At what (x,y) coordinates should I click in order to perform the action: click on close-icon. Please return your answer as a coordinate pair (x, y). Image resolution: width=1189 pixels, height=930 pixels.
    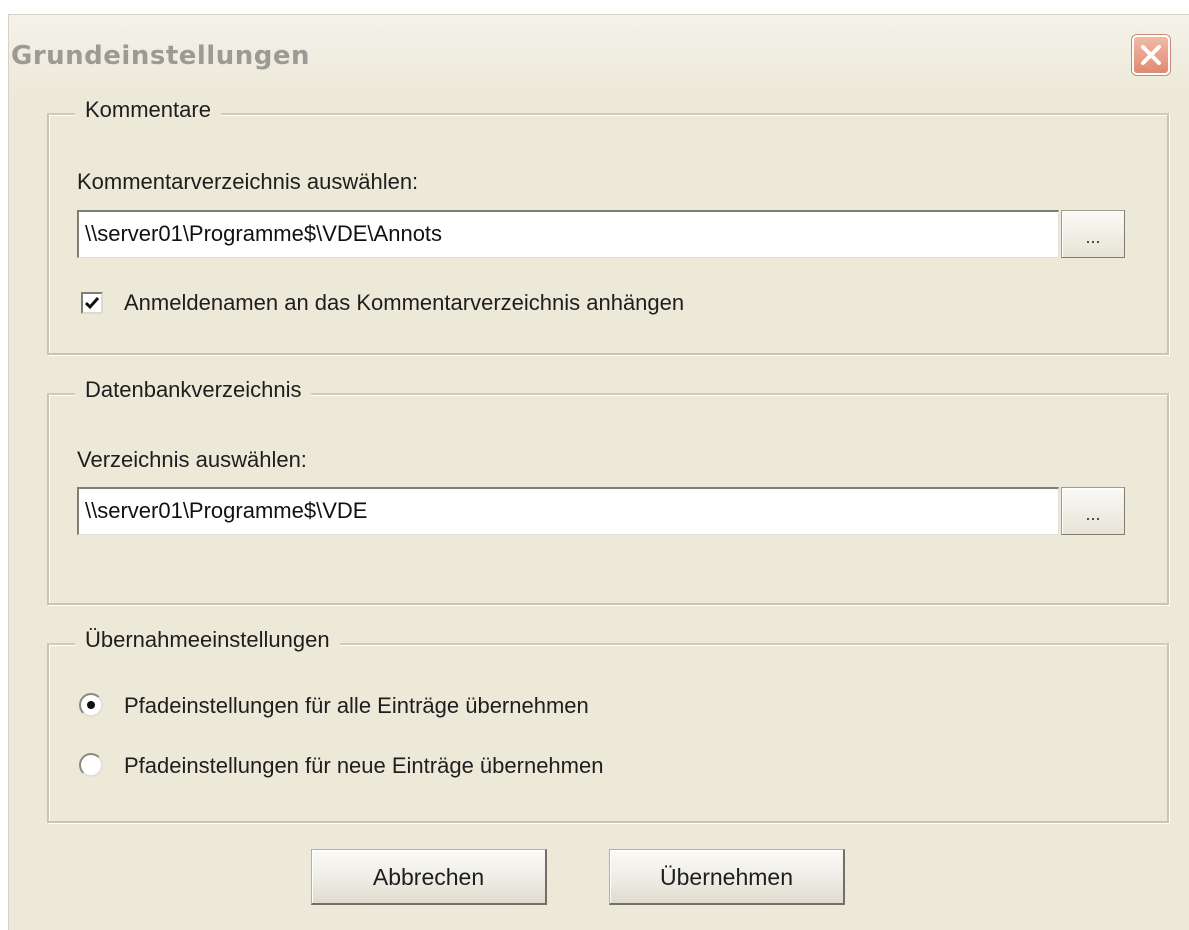
    Looking at the image, I should click on (1151, 55).